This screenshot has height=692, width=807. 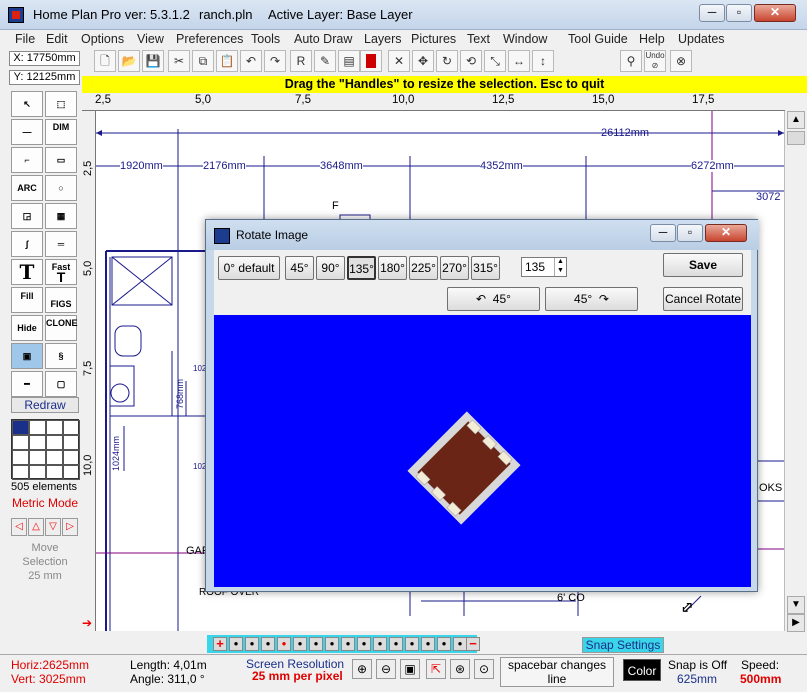 What do you see at coordinates (150, 39) in the screenshot?
I see `menu-view: View` at bounding box center [150, 39].